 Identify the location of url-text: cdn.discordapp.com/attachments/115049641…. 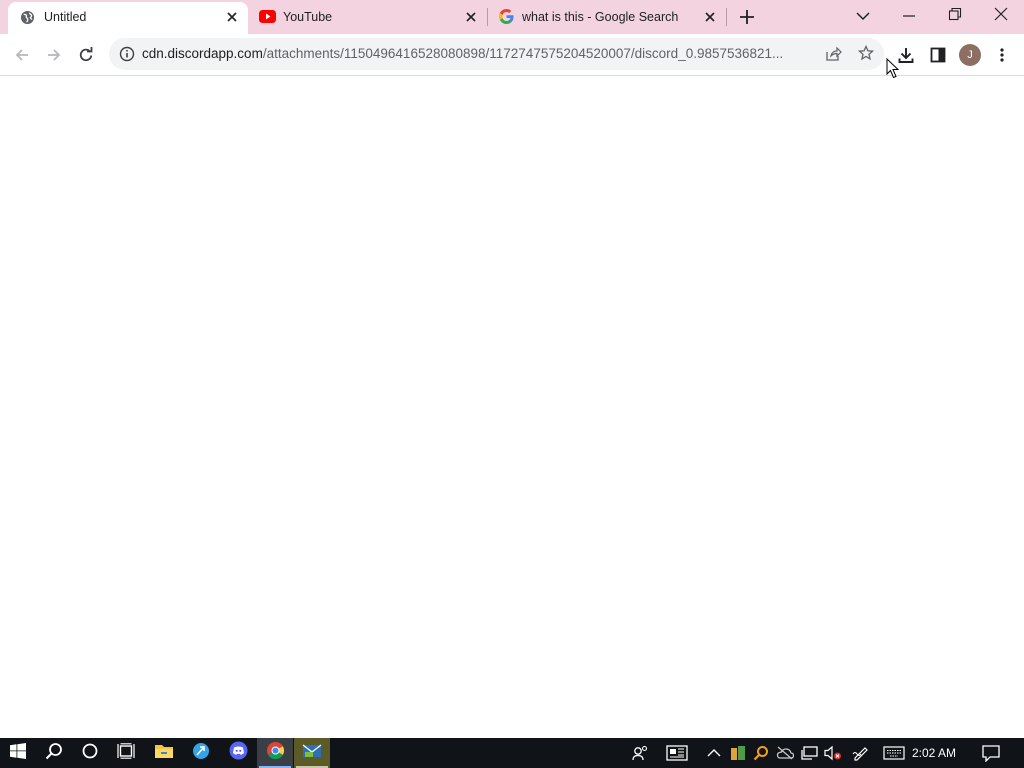
(479, 53).